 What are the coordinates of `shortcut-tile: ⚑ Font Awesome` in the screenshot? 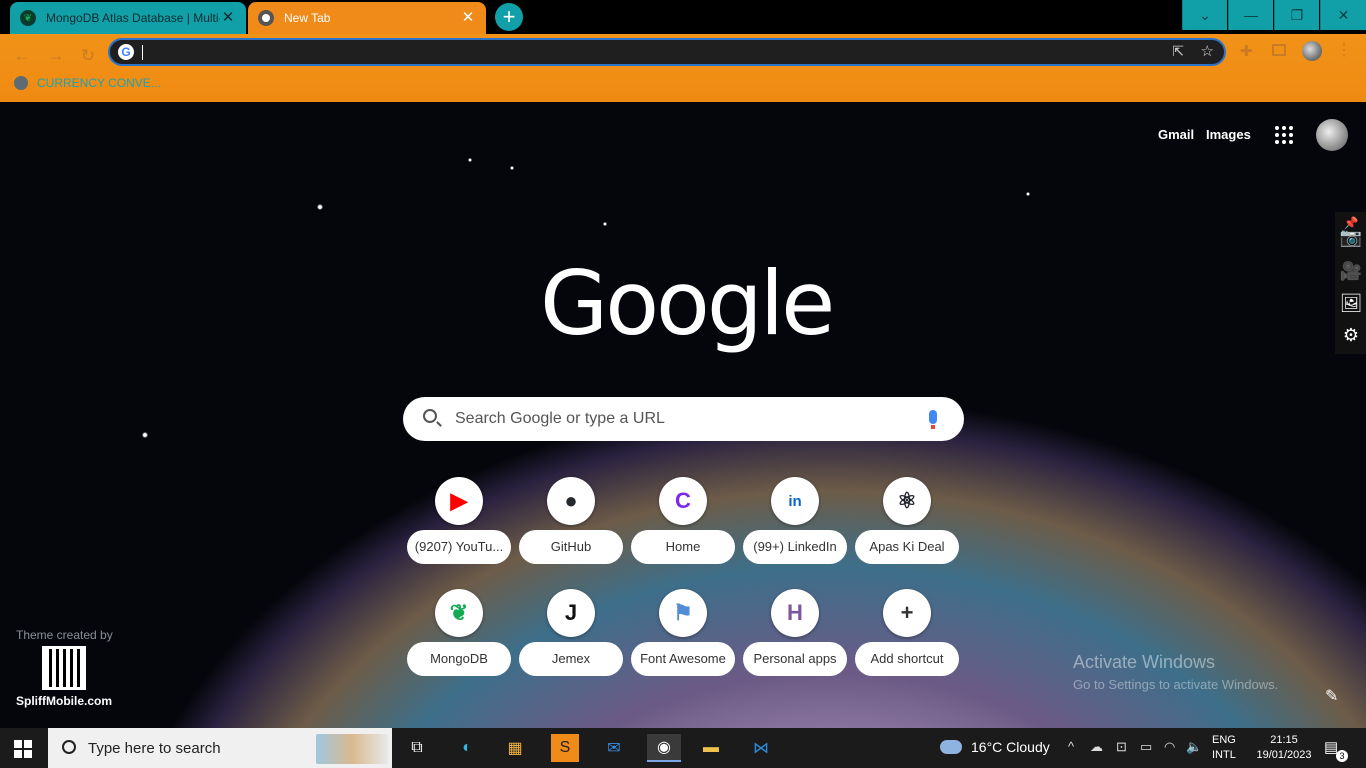 It's located at (683, 639).